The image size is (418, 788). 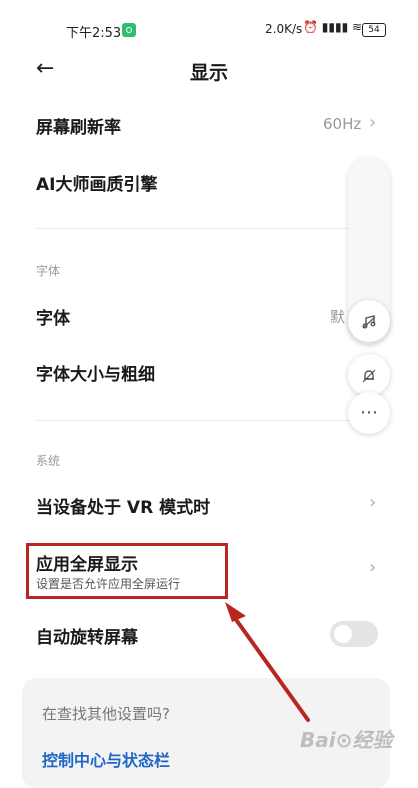 What do you see at coordinates (267, 662) in the screenshot?
I see `annotation-arrow` at bounding box center [267, 662].